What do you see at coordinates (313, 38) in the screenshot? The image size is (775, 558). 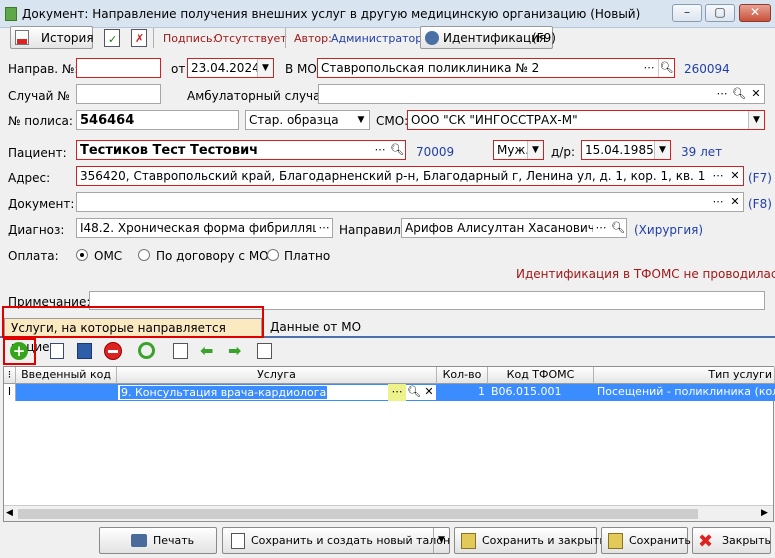 I see `author-label: Автор:` at bounding box center [313, 38].